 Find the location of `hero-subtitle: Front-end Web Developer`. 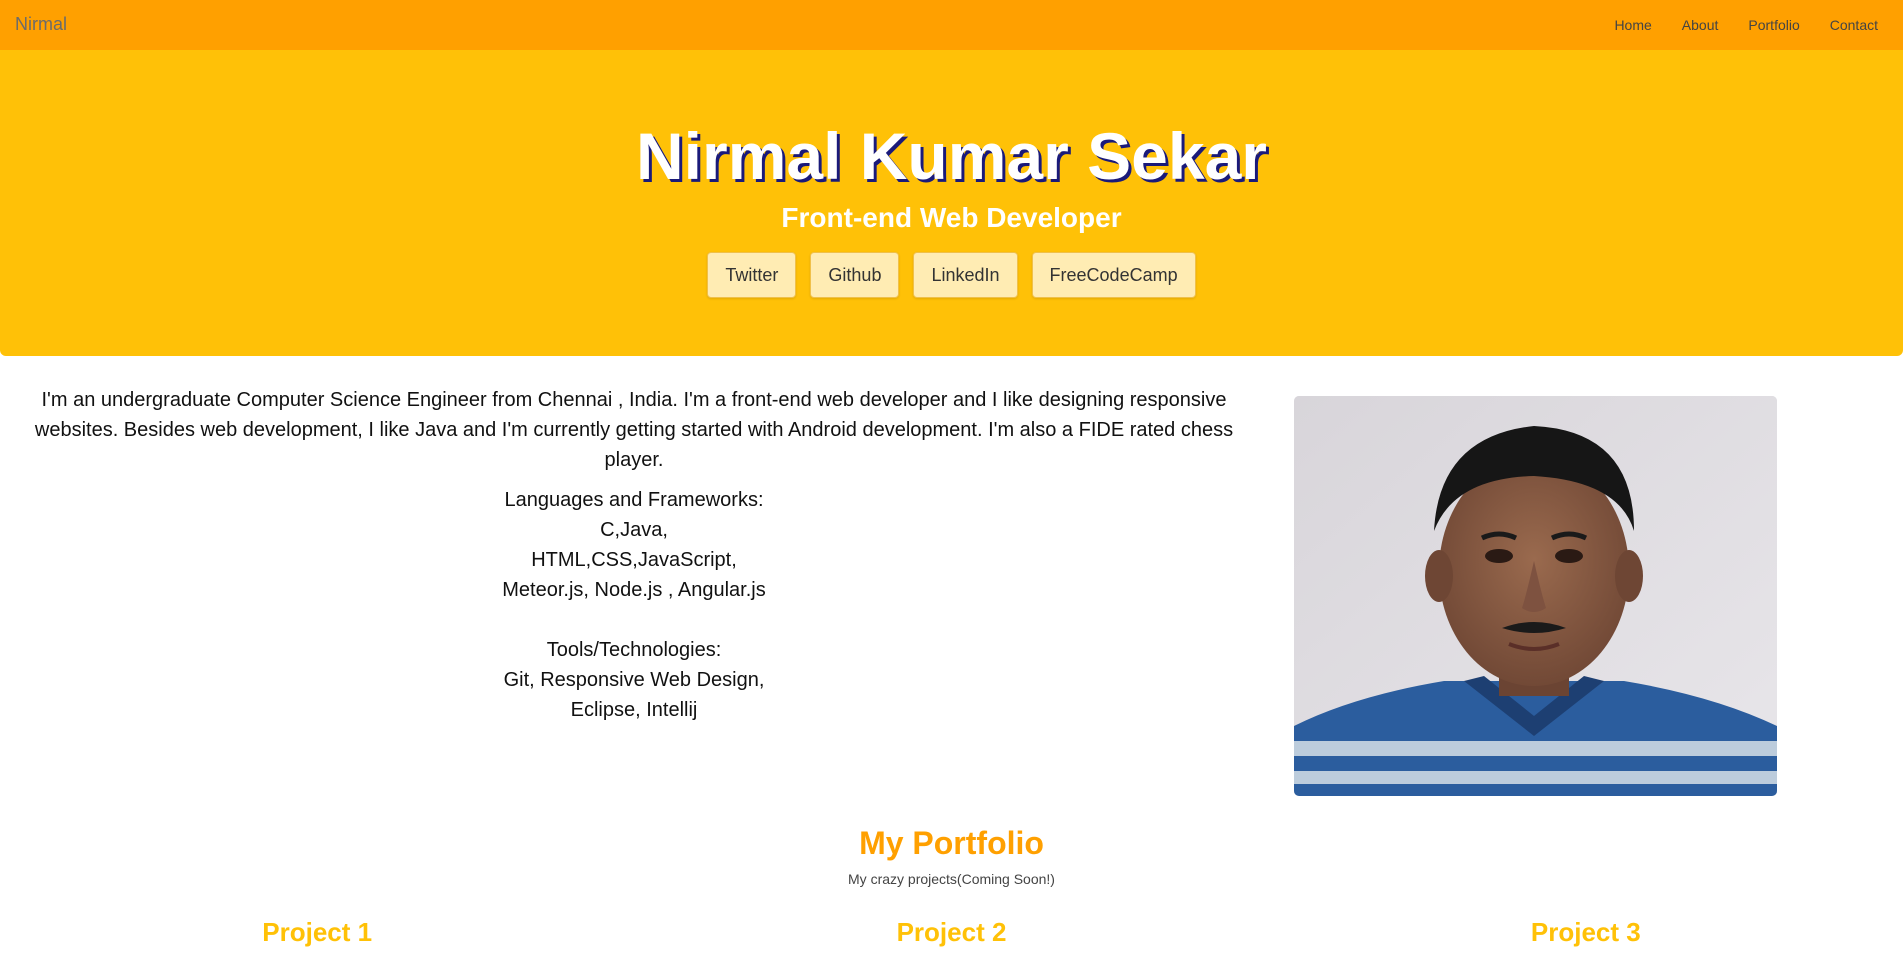

hero-subtitle: Front-end Web Developer is located at coordinates (951, 217).